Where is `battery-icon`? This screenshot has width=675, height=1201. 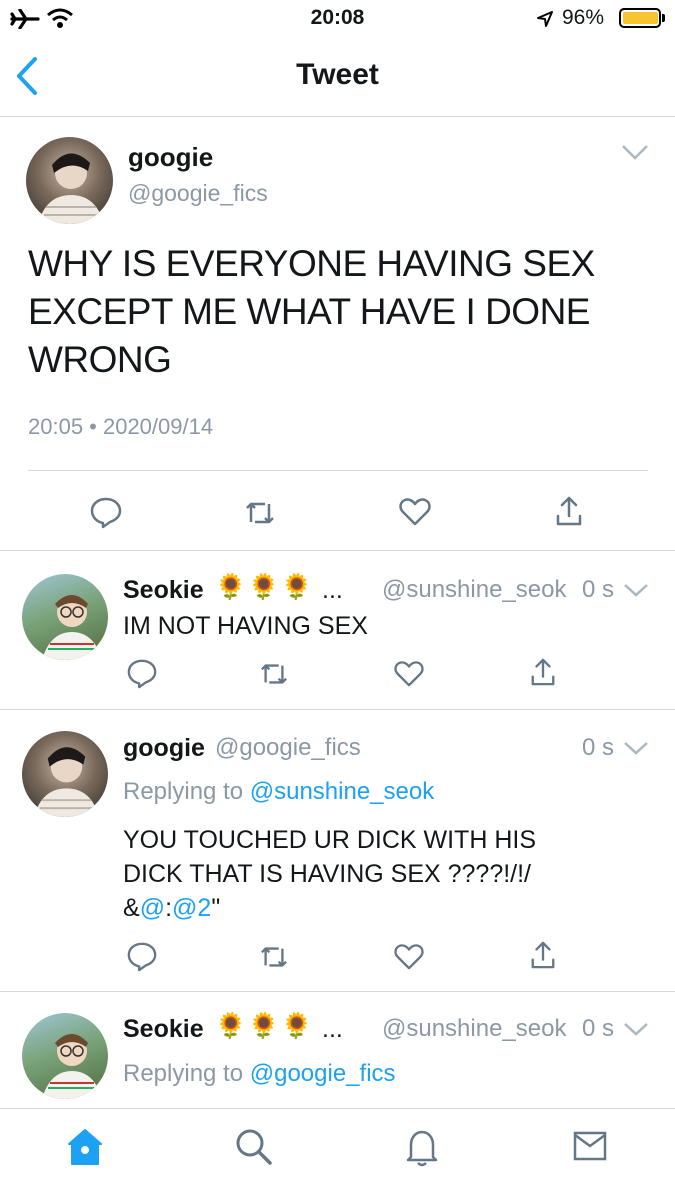
battery-icon is located at coordinates (640, 18).